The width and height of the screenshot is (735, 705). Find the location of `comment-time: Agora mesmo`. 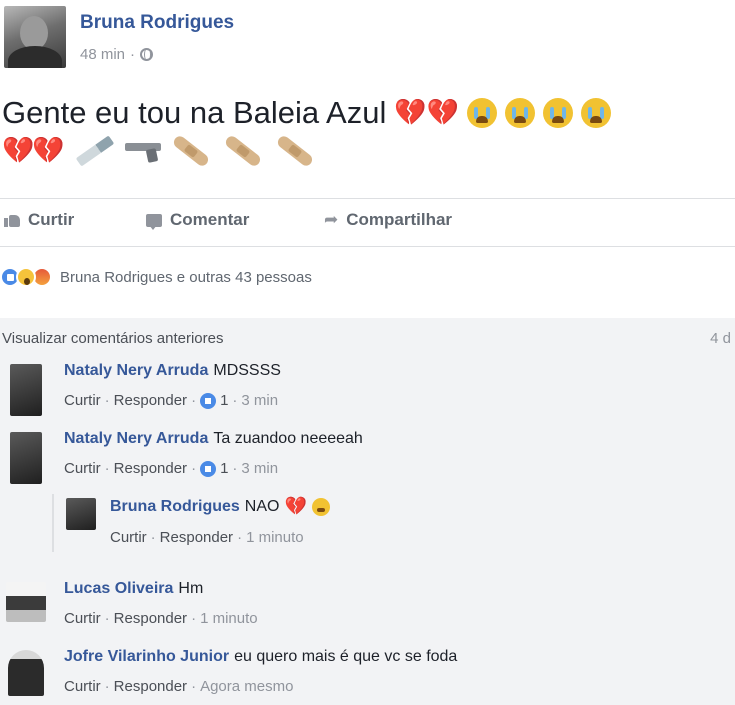

comment-time: Agora mesmo is located at coordinates (246, 686).